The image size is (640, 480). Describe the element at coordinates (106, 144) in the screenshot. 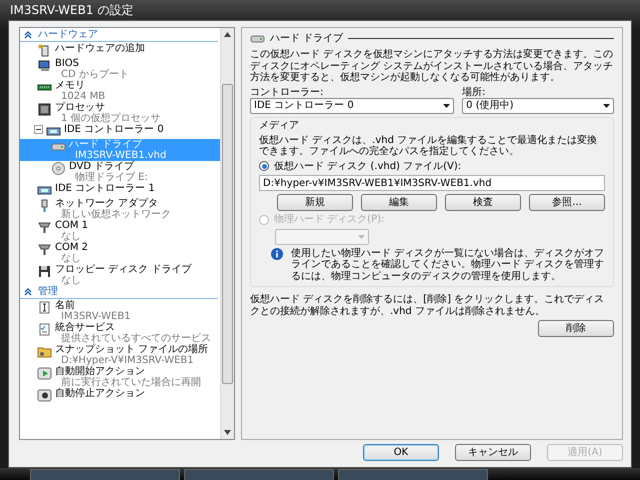

I see `item-label: ハード ドライブ` at that location.